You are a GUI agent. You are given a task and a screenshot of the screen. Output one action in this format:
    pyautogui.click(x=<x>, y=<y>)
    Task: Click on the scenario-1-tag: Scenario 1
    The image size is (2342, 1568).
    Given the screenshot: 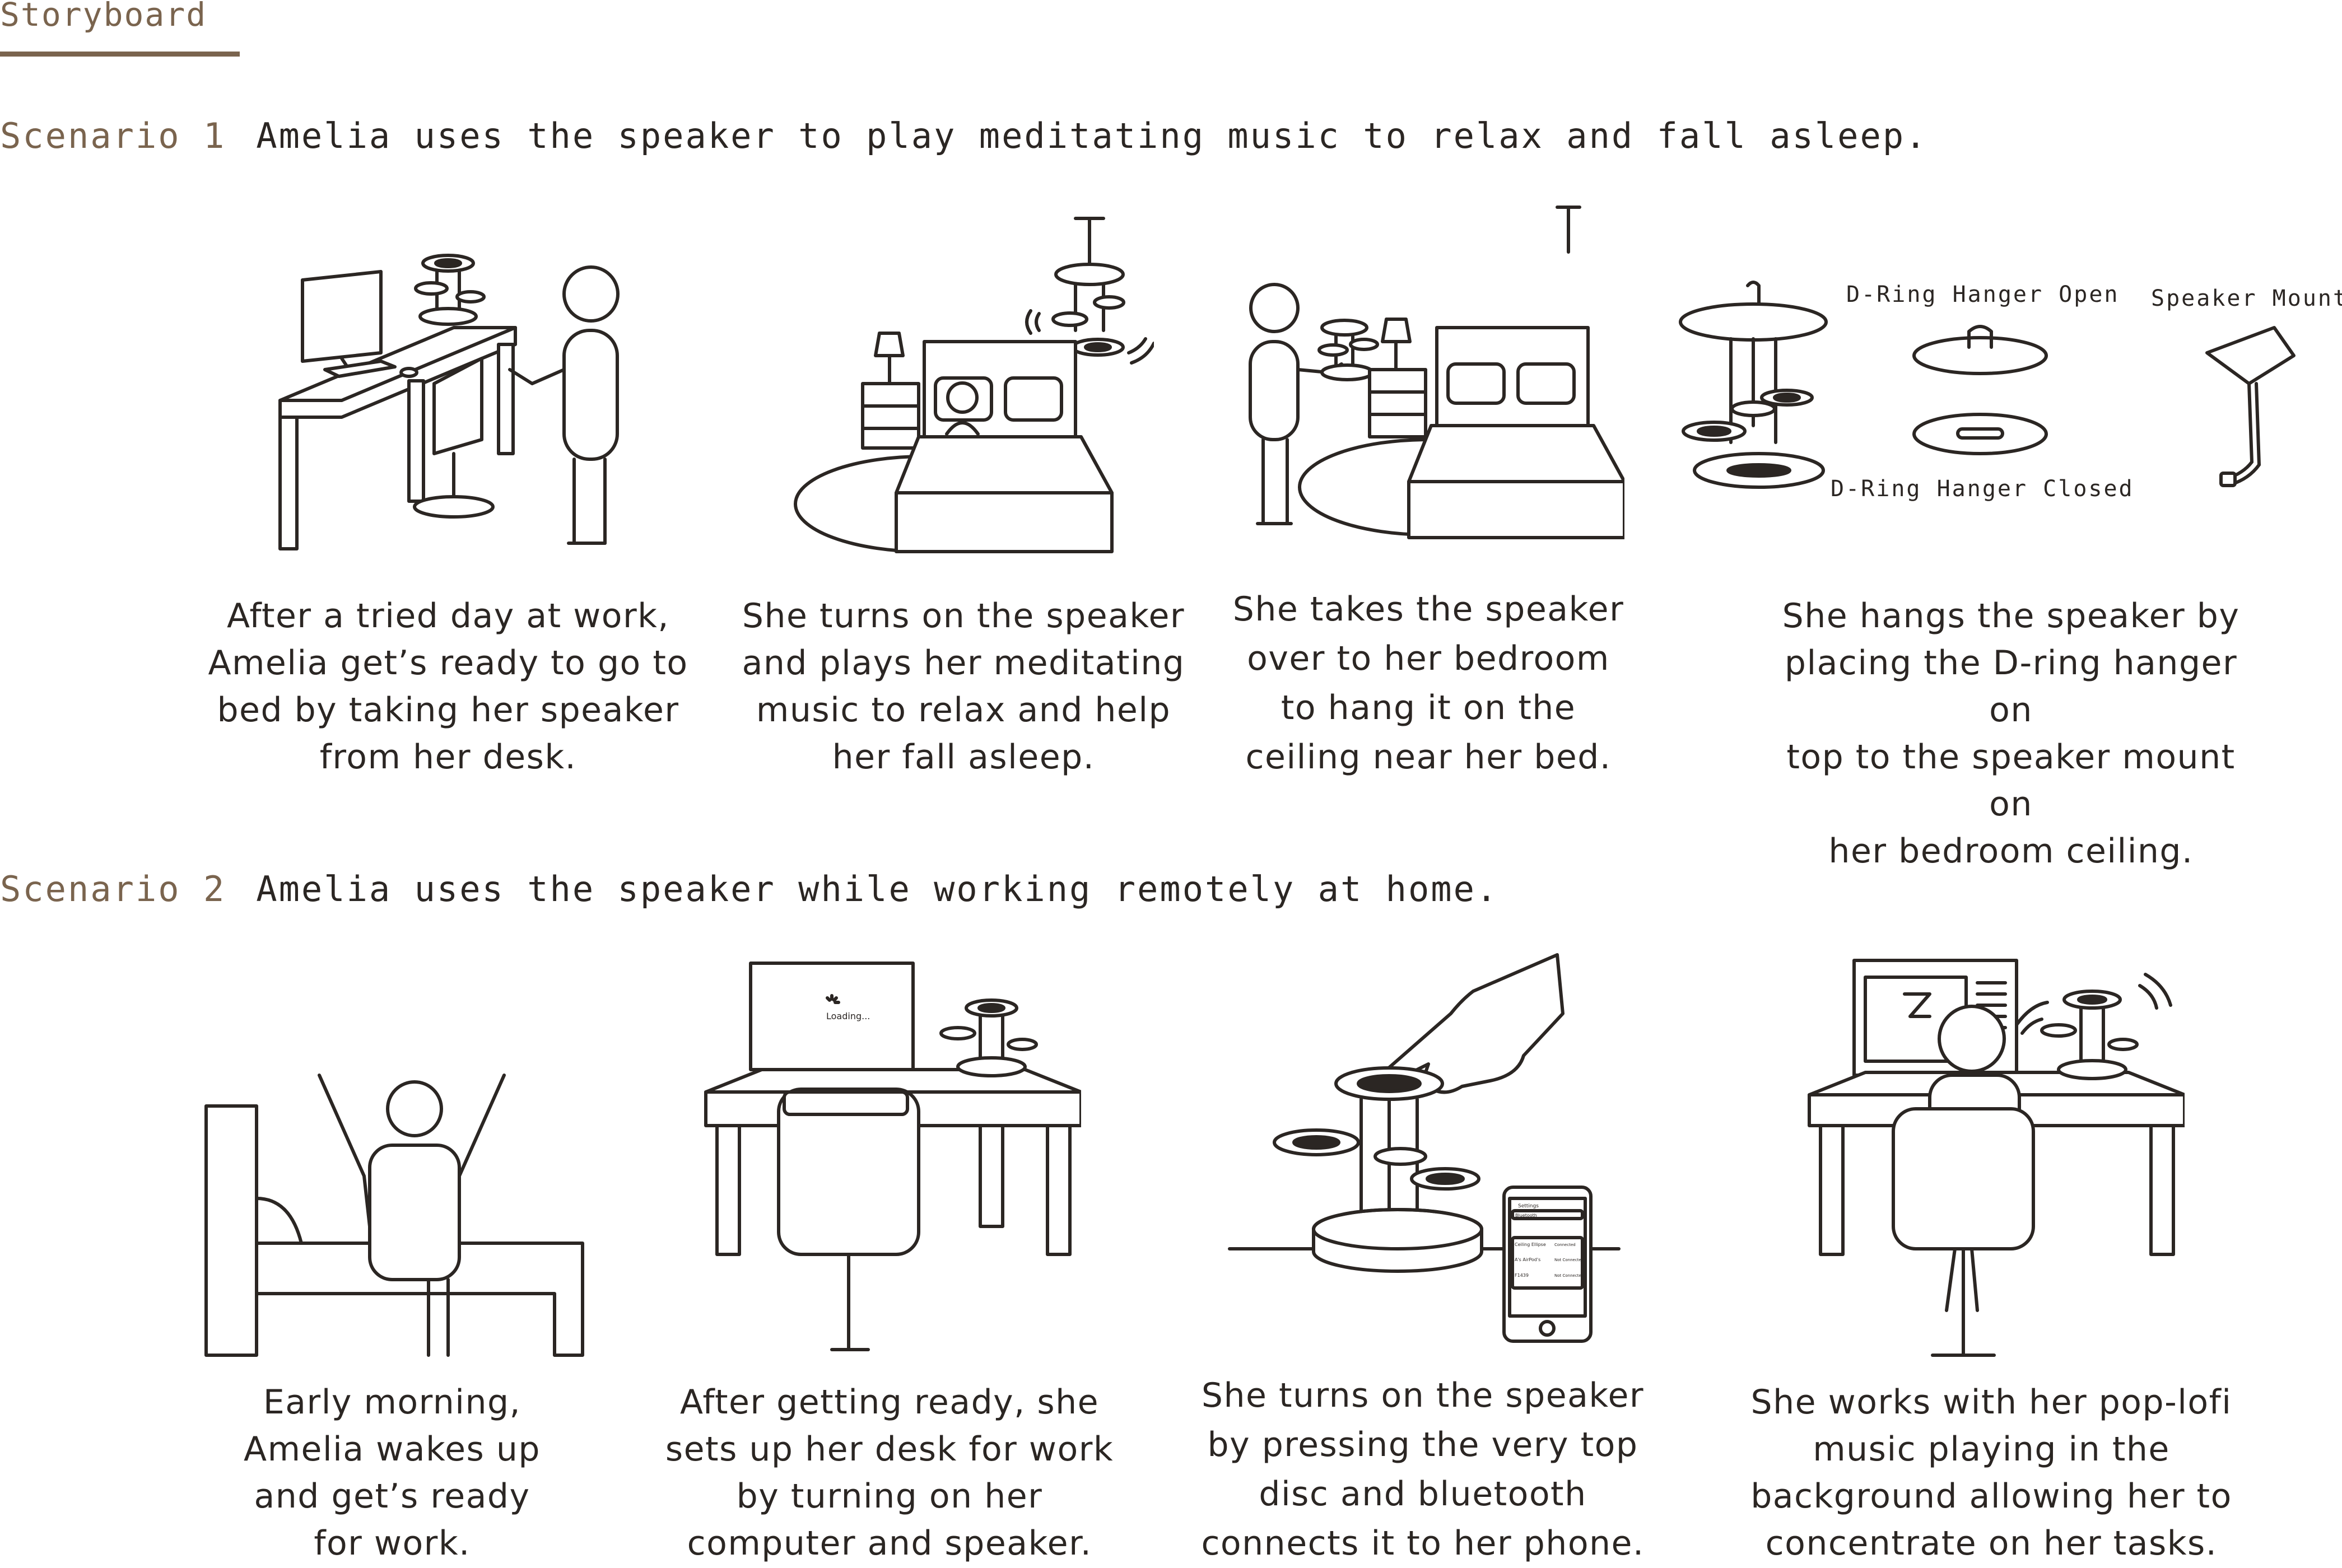 What is the action you would take?
    pyautogui.click(x=113, y=136)
    